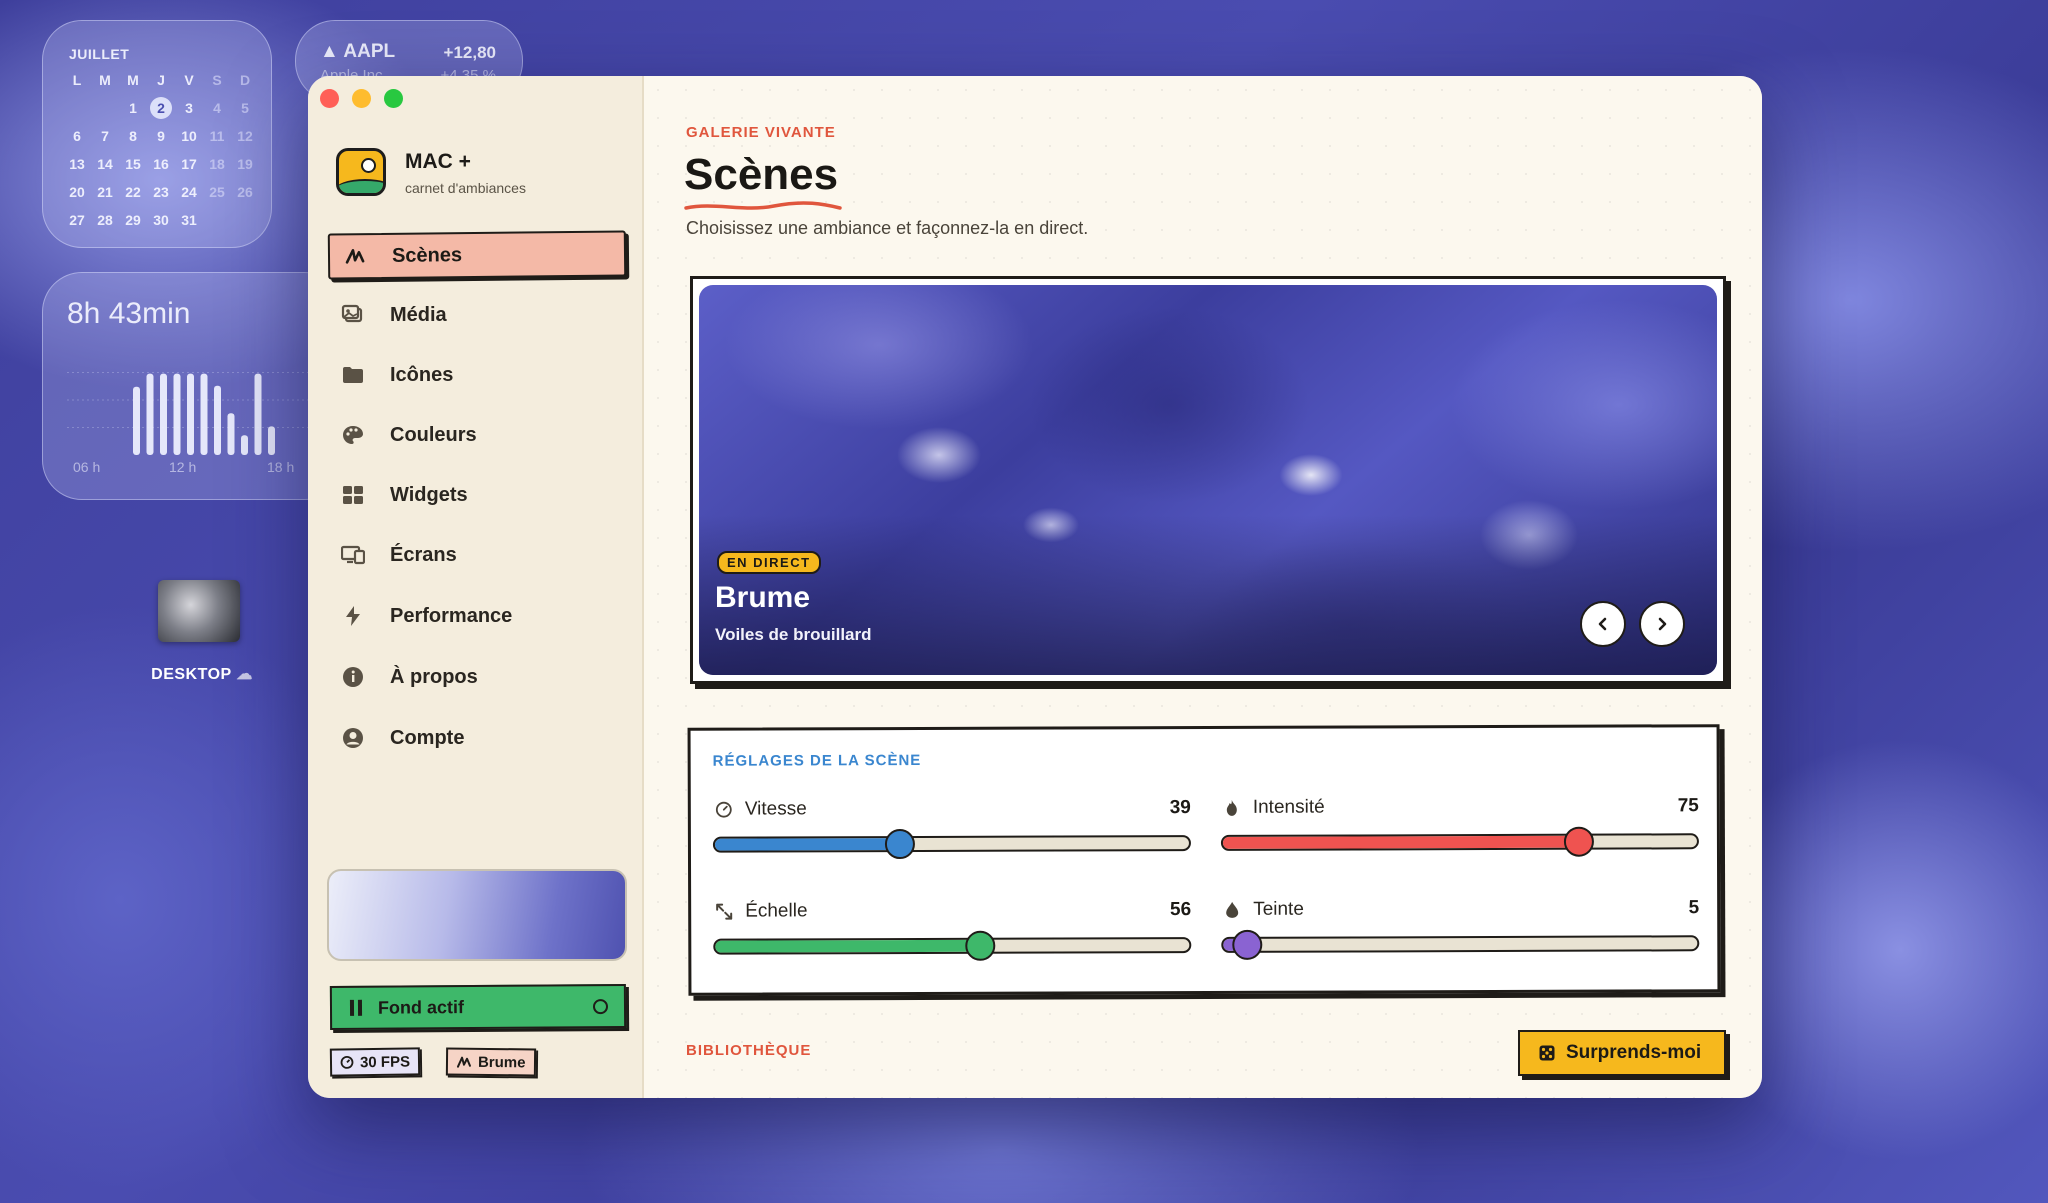 The width and height of the screenshot is (2048, 1203). Describe the element at coordinates (475, 555) in the screenshot. I see `sidebar-item-6: Écrans` at that location.